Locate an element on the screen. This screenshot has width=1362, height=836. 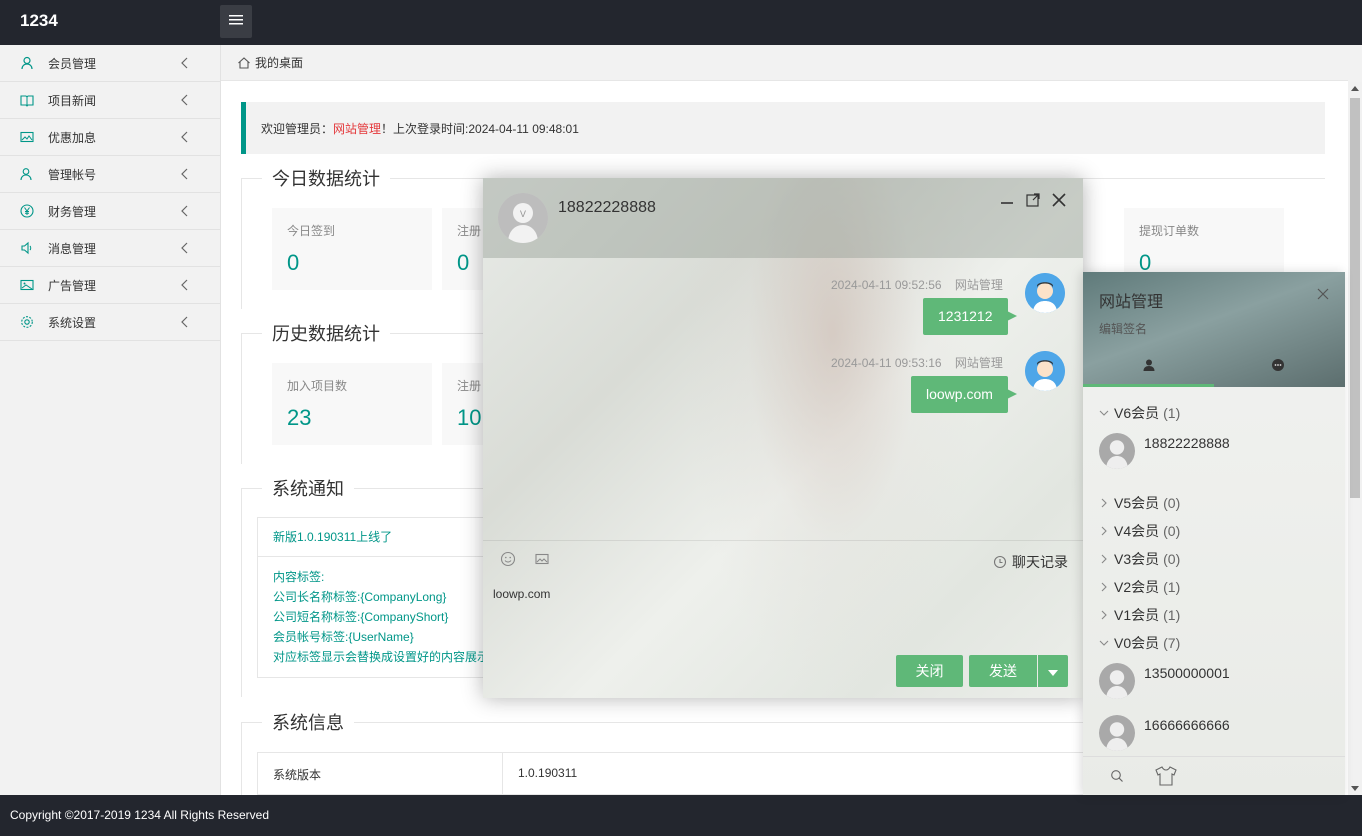
sidebar-item-members: 会员管理 is located at coordinates (110, 63).